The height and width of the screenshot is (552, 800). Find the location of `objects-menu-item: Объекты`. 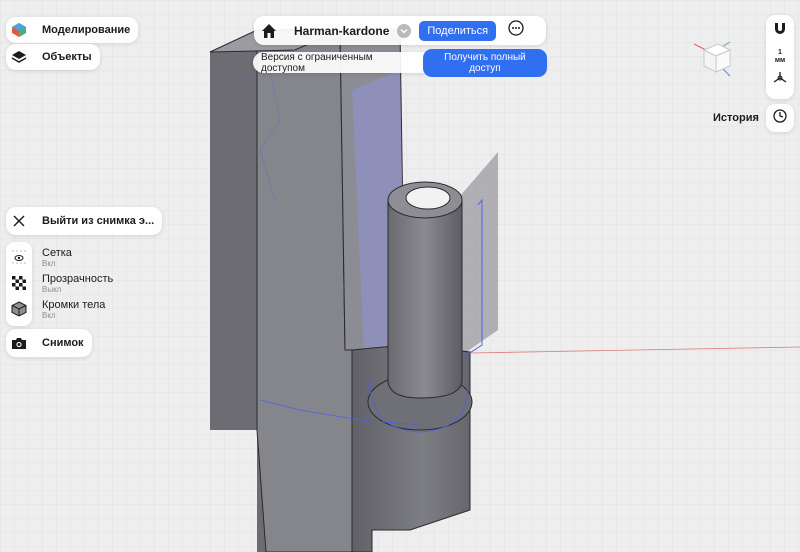

objects-menu-item: Объекты is located at coordinates (53, 57).